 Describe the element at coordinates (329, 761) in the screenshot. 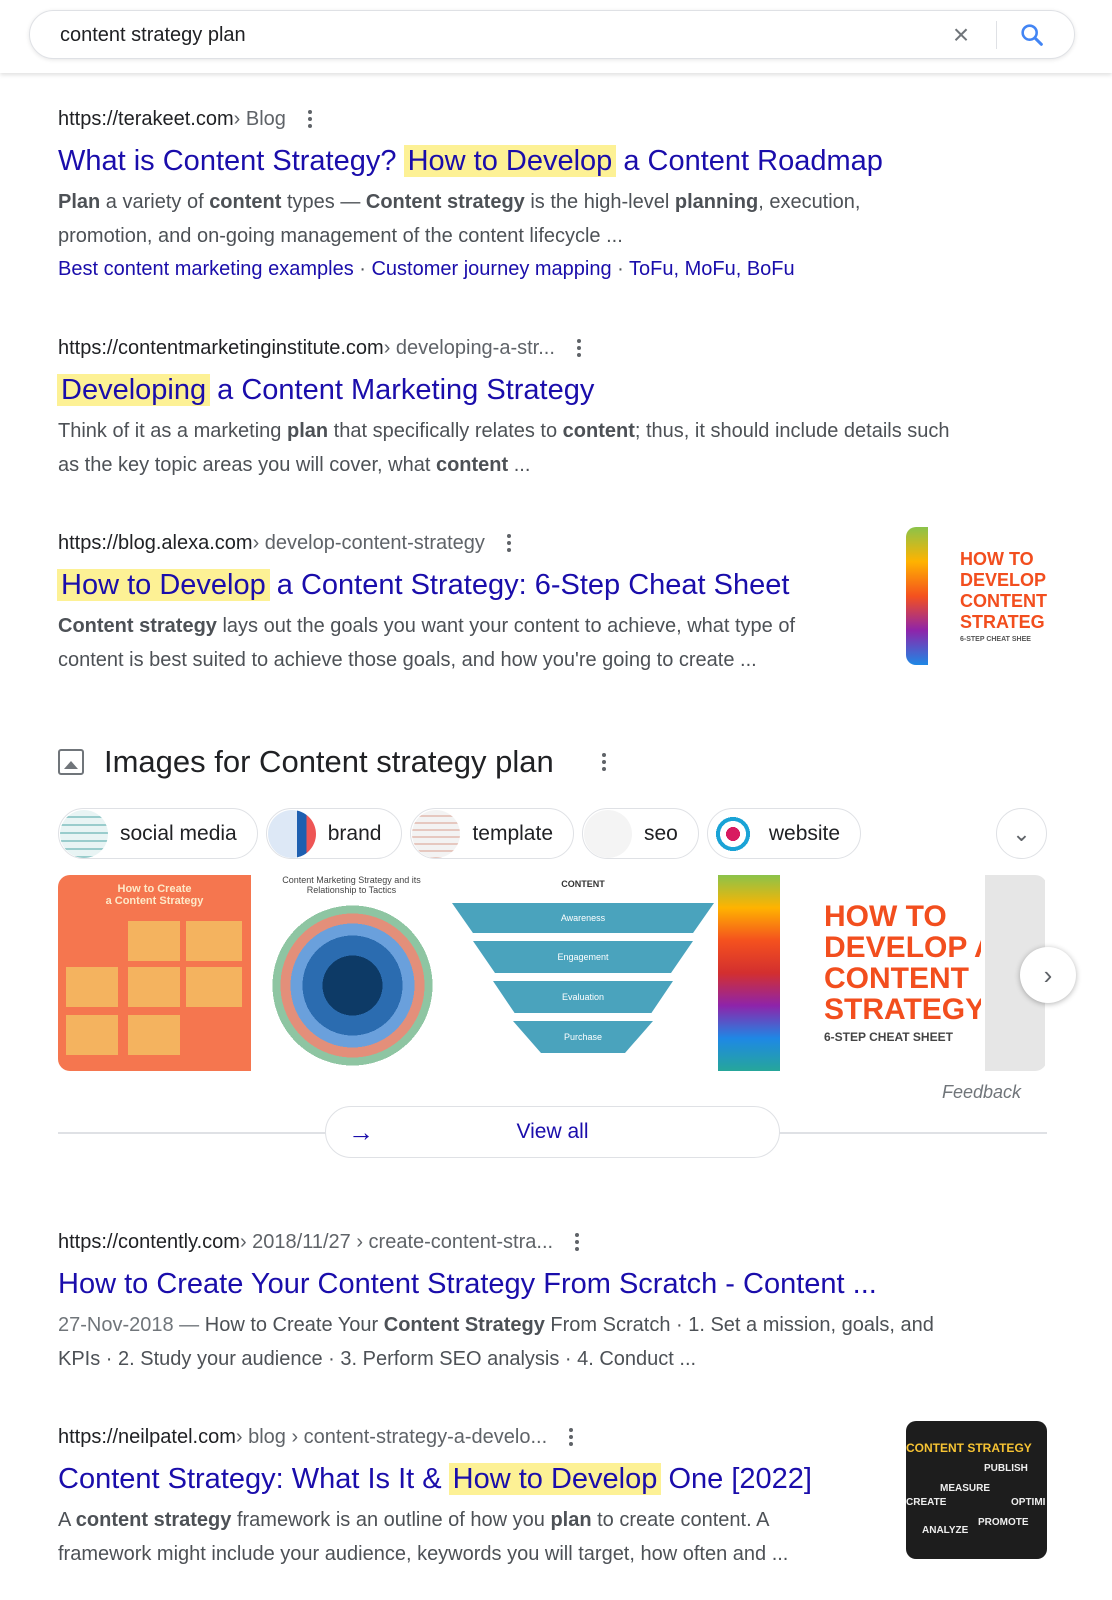

I see `images-heading: Images for Content strategy plan` at that location.